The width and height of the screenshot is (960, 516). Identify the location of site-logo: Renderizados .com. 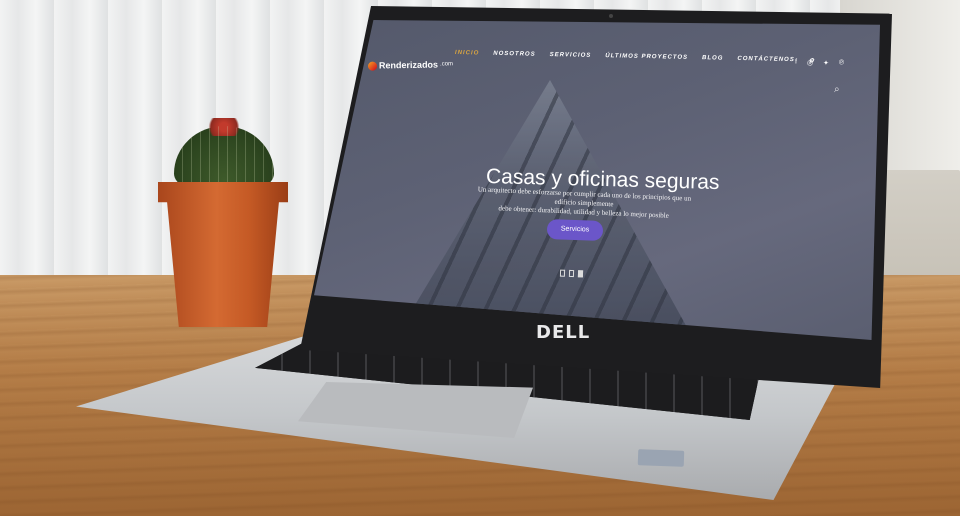
(410, 65).